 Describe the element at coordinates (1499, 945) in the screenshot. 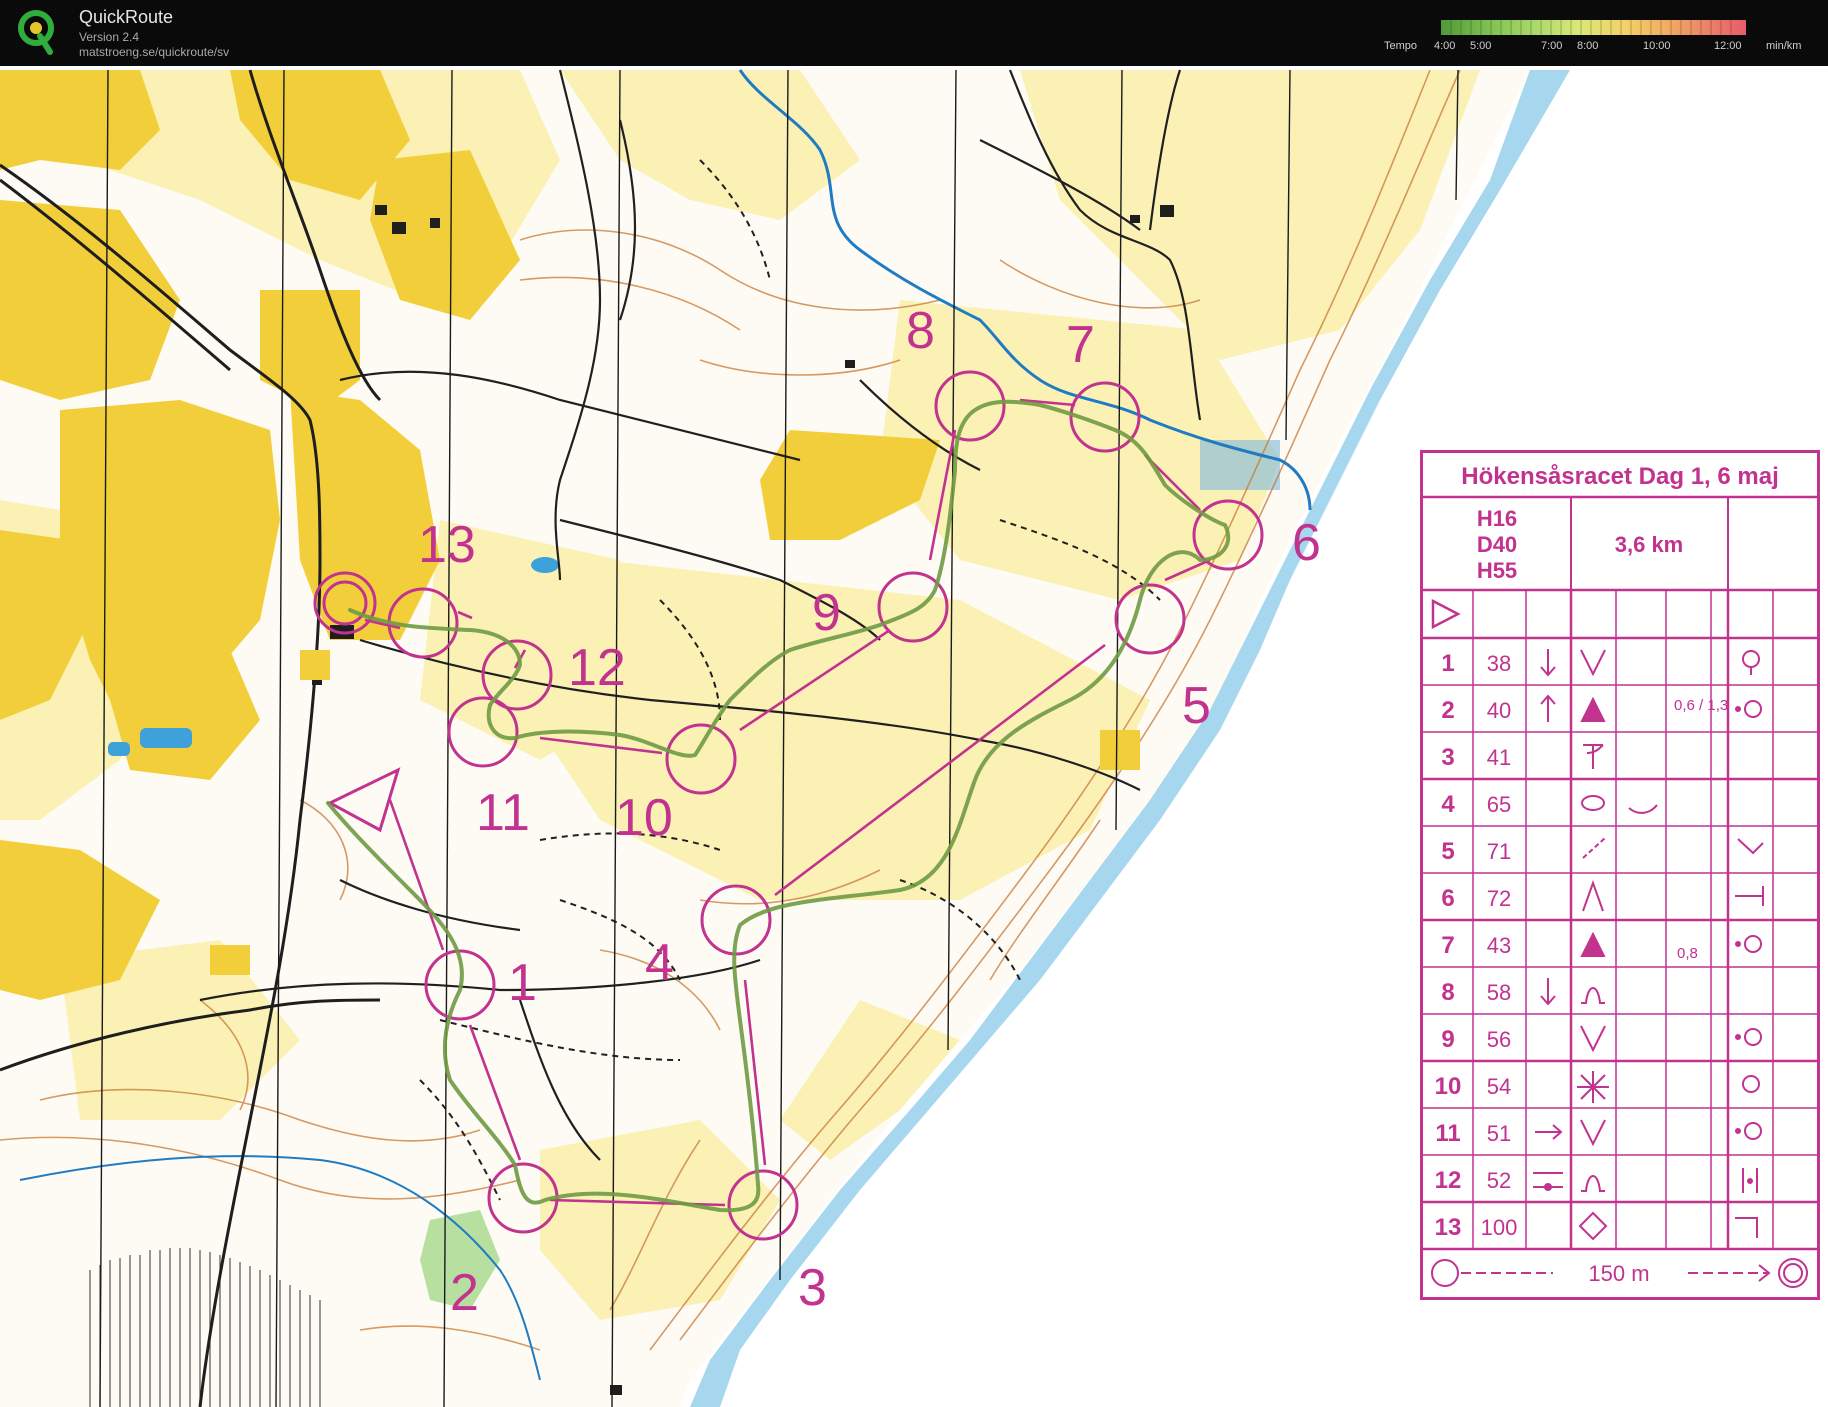

I see `control-code: 43` at that location.